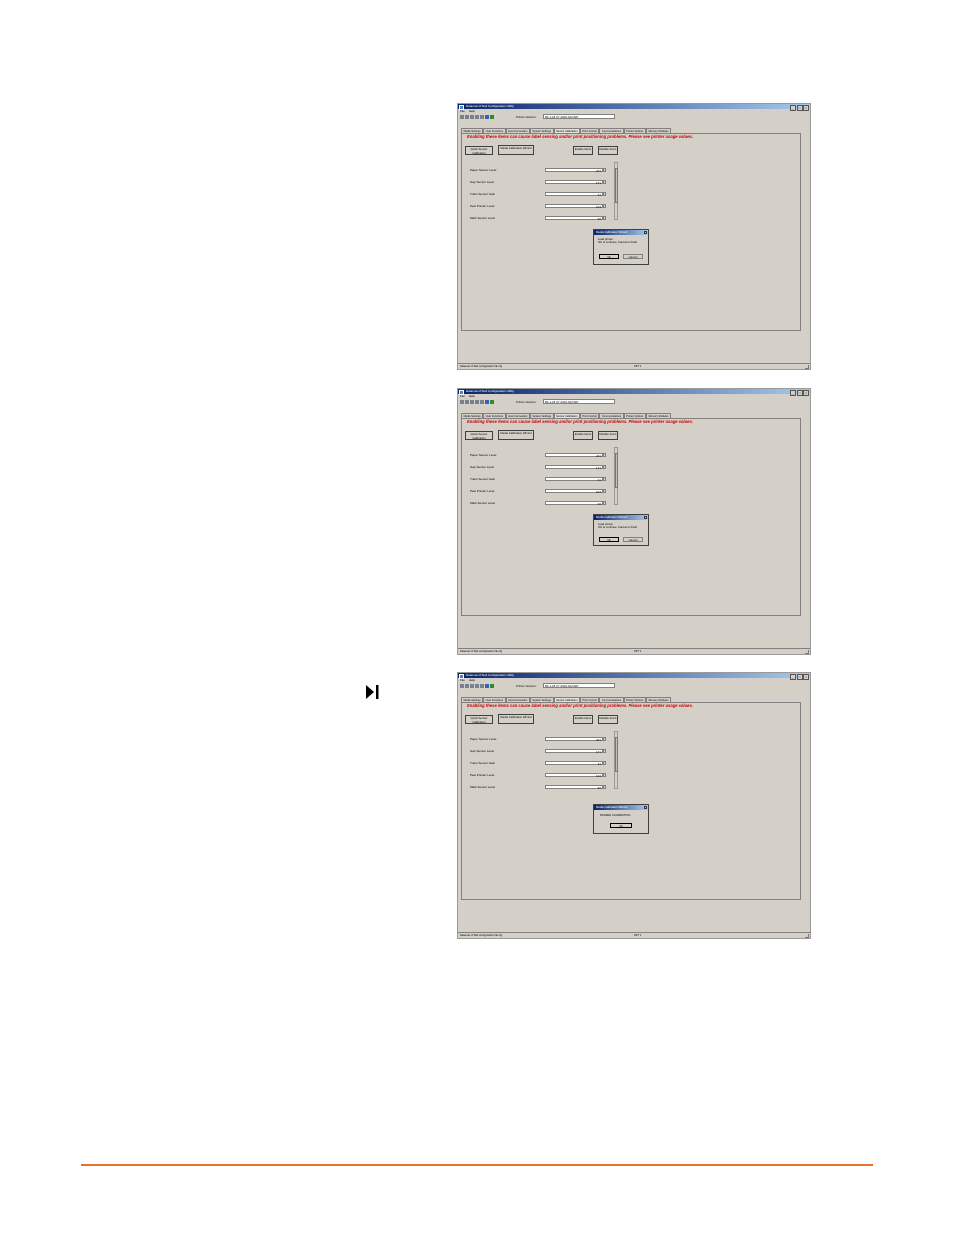  What do you see at coordinates (618, 242) in the screenshot?
I see `dialog-message-2: OK to continue, Cancel to finish` at bounding box center [618, 242].